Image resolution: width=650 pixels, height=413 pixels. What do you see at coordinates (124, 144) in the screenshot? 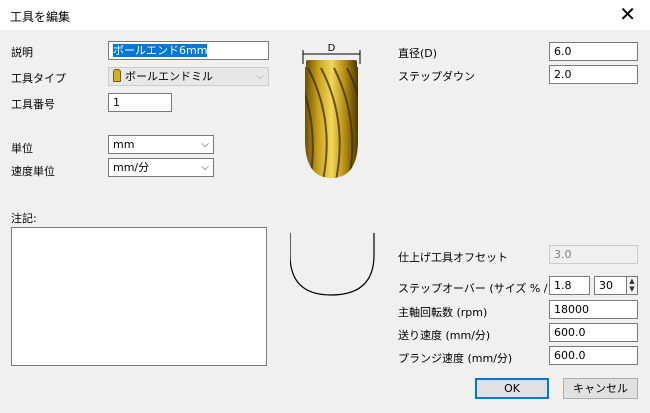
I see `unit-value: mm` at bounding box center [124, 144].